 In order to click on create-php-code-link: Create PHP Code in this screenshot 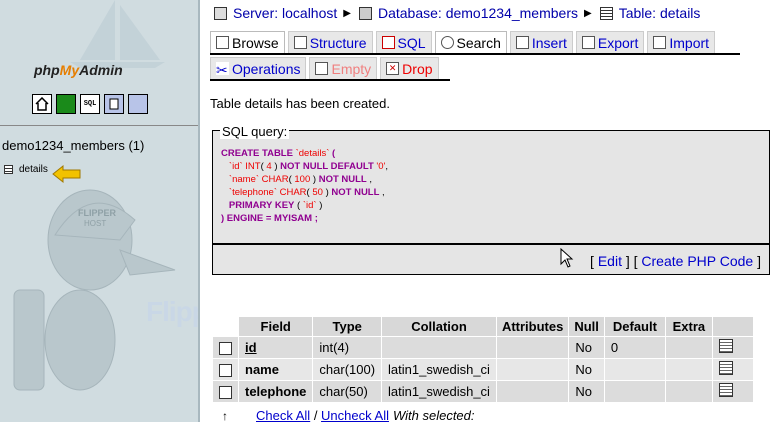, I will do `click(697, 261)`.